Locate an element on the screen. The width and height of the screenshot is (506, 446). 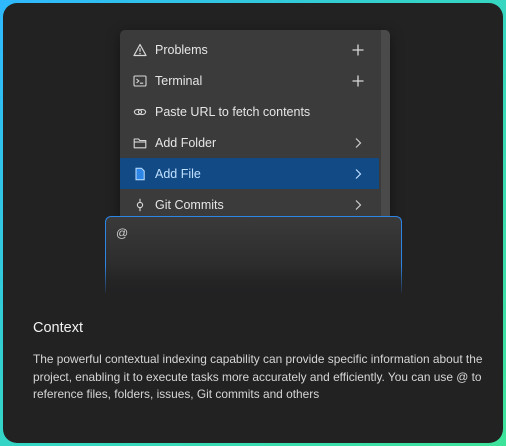
menu-item-label: Git Commits is located at coordinates (189, 204).